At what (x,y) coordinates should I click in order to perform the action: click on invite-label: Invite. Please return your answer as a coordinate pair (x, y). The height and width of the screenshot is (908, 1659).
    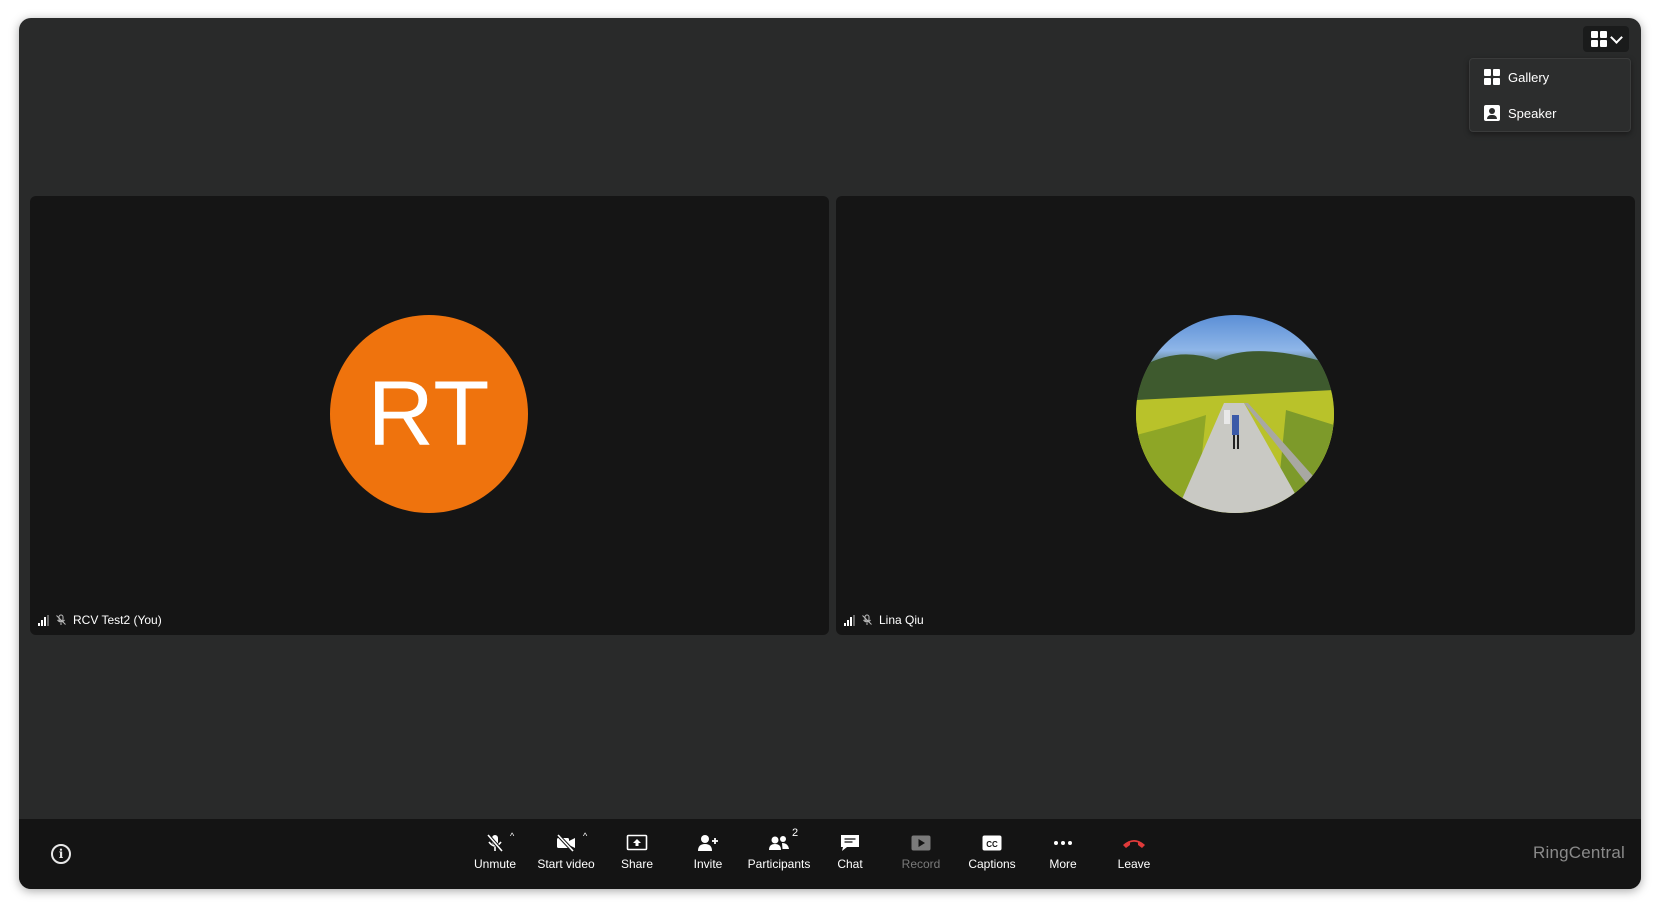
    Looking at the image, I should click on (708, 864).